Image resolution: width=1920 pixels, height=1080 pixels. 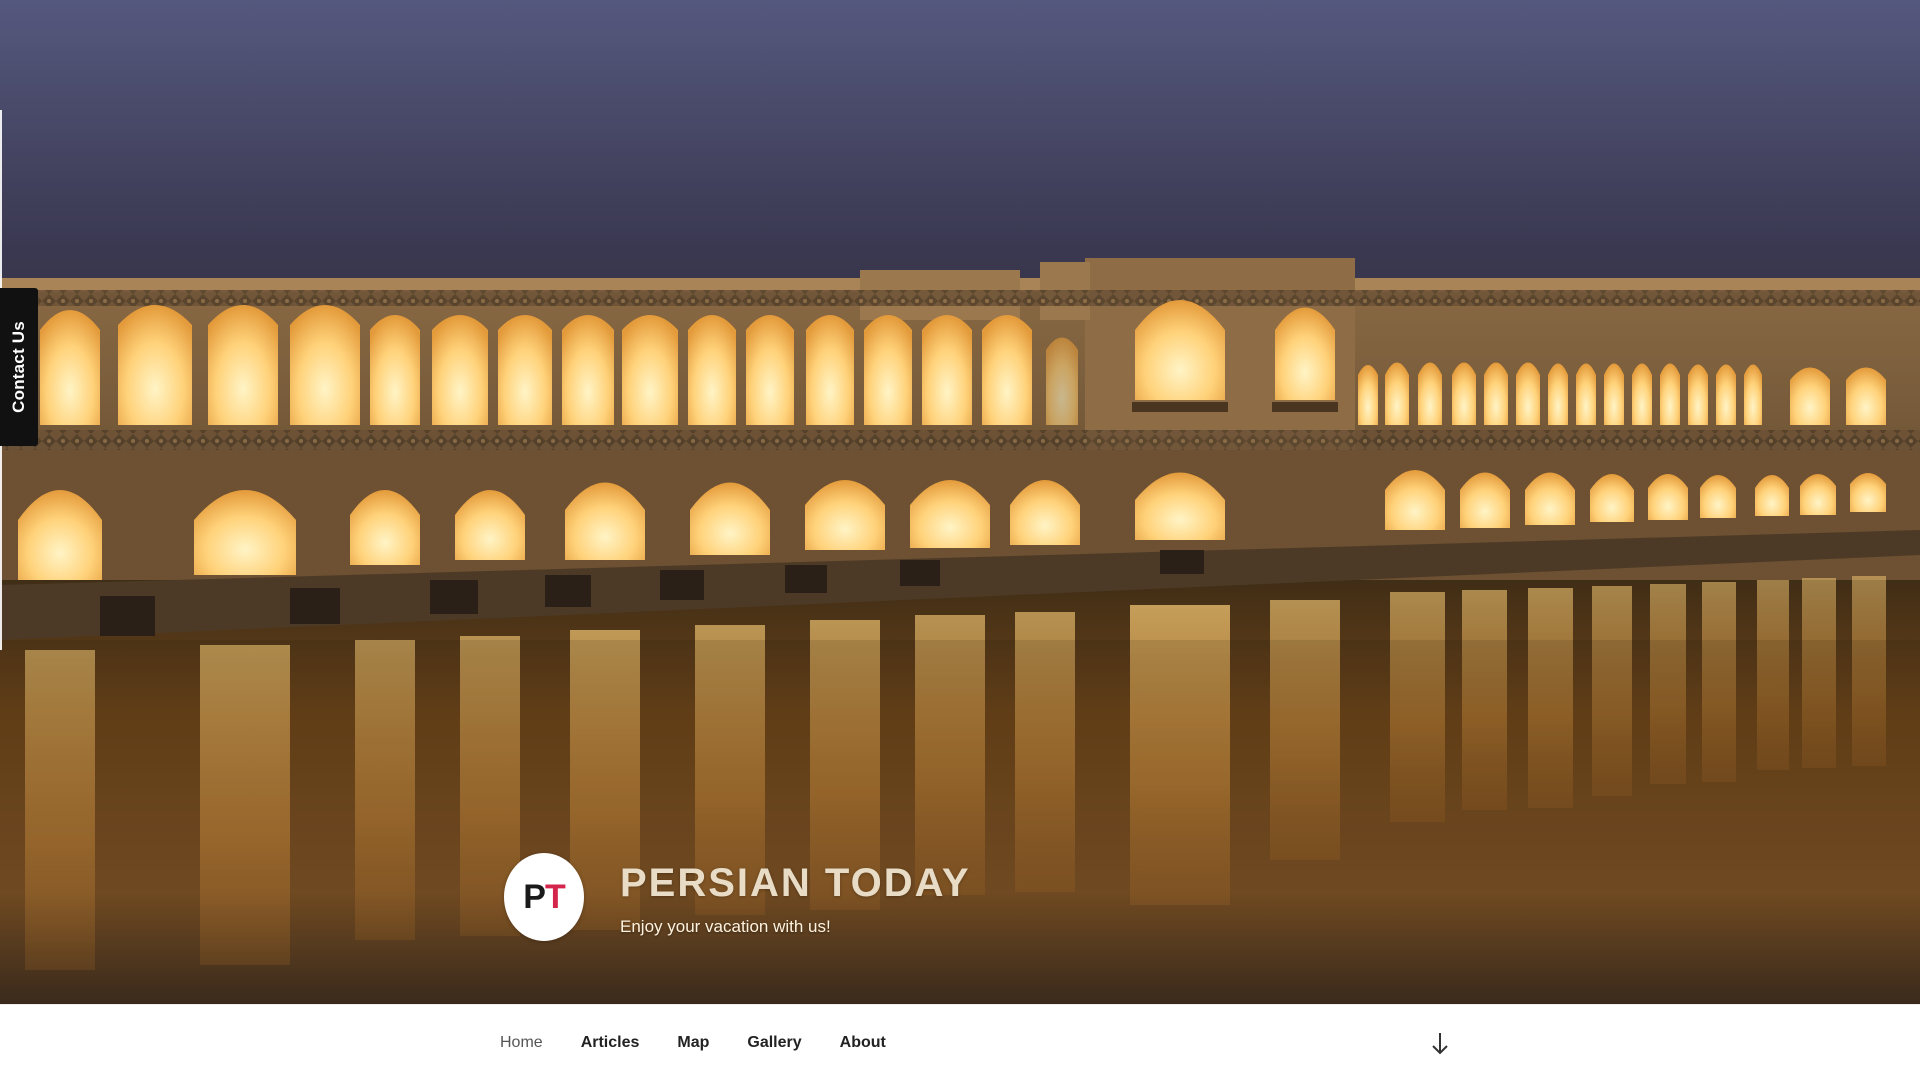 What do you see at coordinates (795, 883) in the screenshot?
I see `site-title: PERSIAN TODAY` at bounding box center [795, 883].